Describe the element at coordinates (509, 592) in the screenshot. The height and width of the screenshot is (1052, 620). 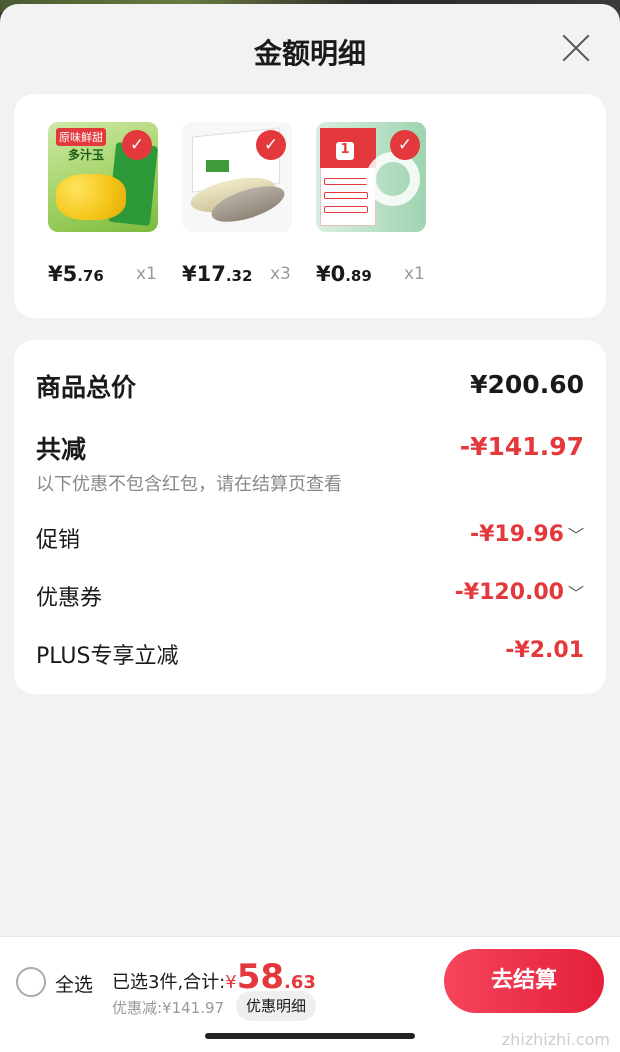
I see `coupon-value: -¥120.00` at that location.